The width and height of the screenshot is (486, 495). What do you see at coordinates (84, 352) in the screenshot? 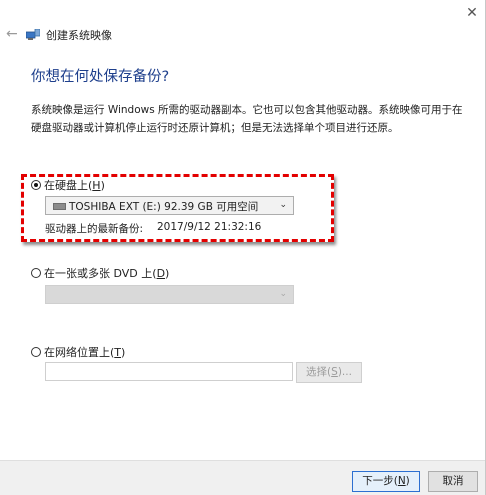
I see `network-label: 在网络位置上(T)` at bounding box center [84, 352].